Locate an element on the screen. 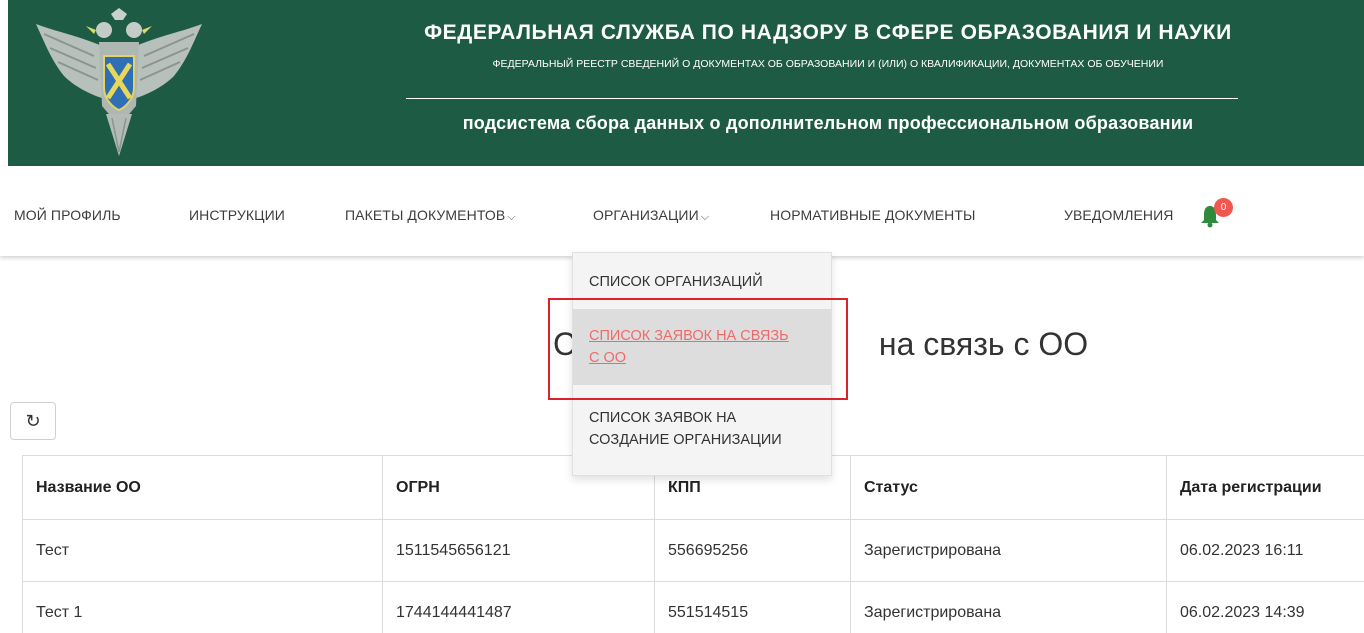 The image size is (1364, 633). cell-registration-date: 06.02.2023 16:11 is located at coordinates (1242, 550).